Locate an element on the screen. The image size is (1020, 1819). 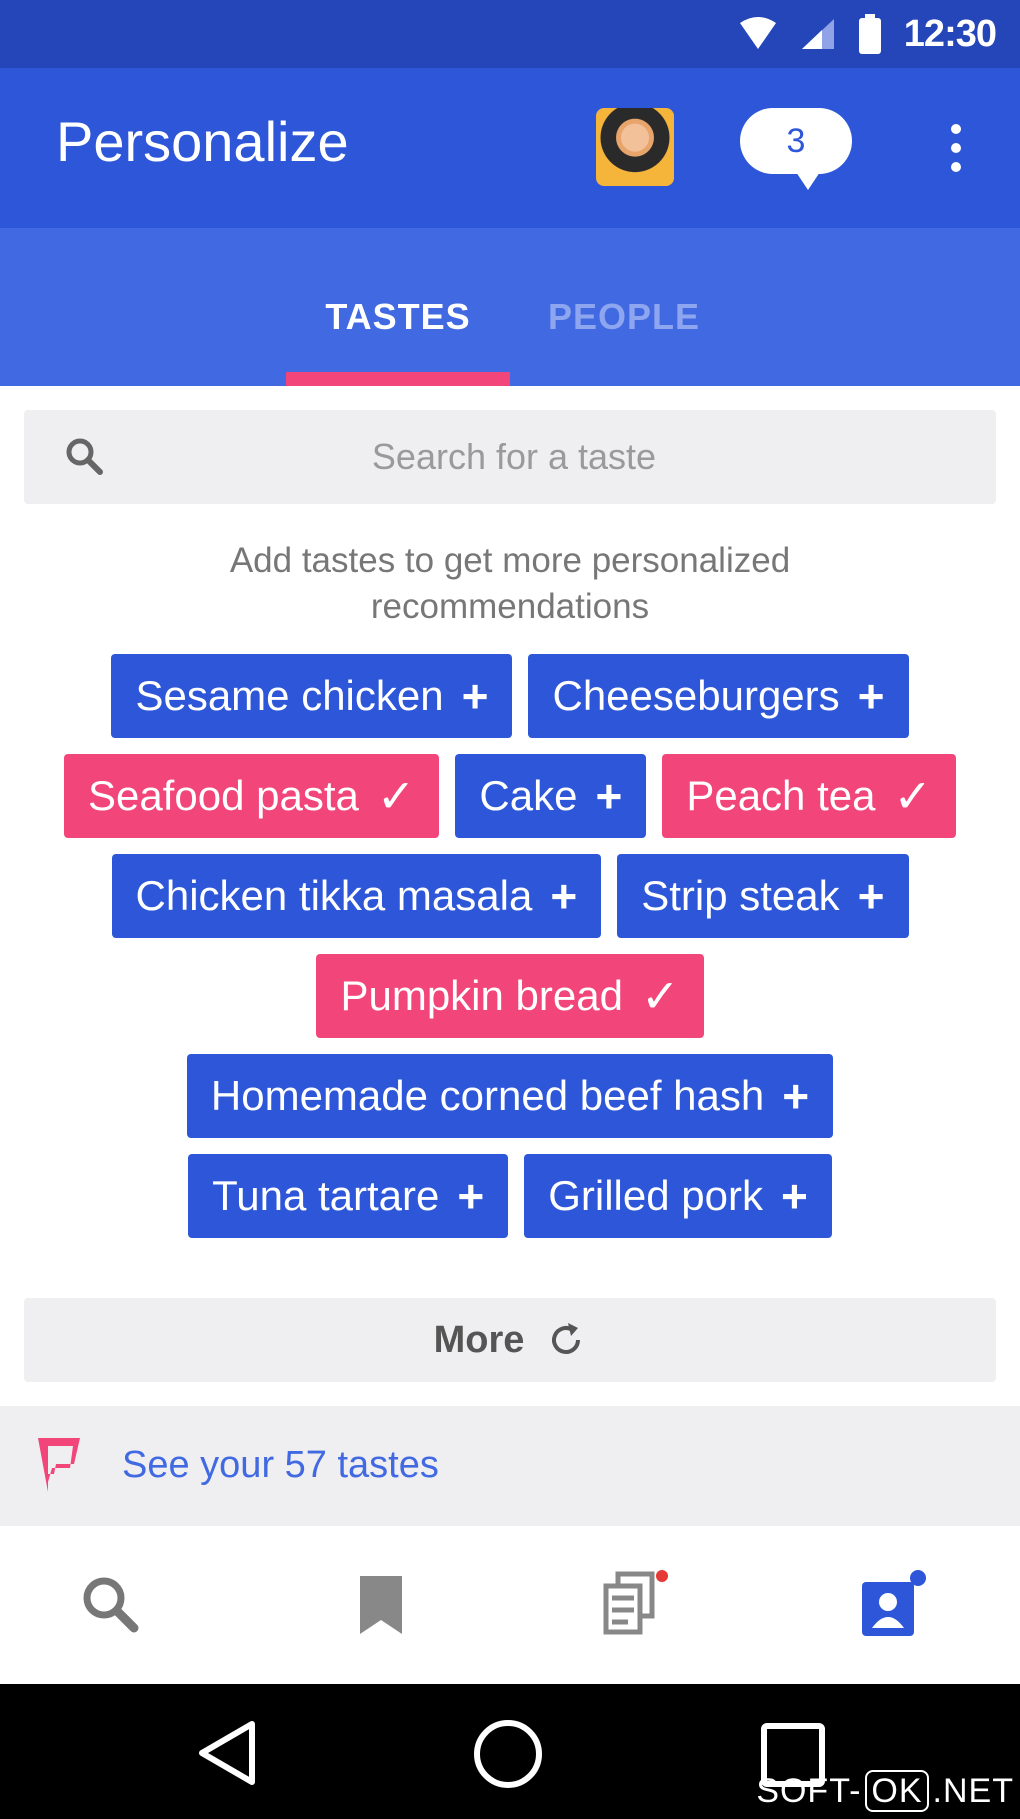
taste-chip-label: Peach tea is located at coordinates (781, 795).